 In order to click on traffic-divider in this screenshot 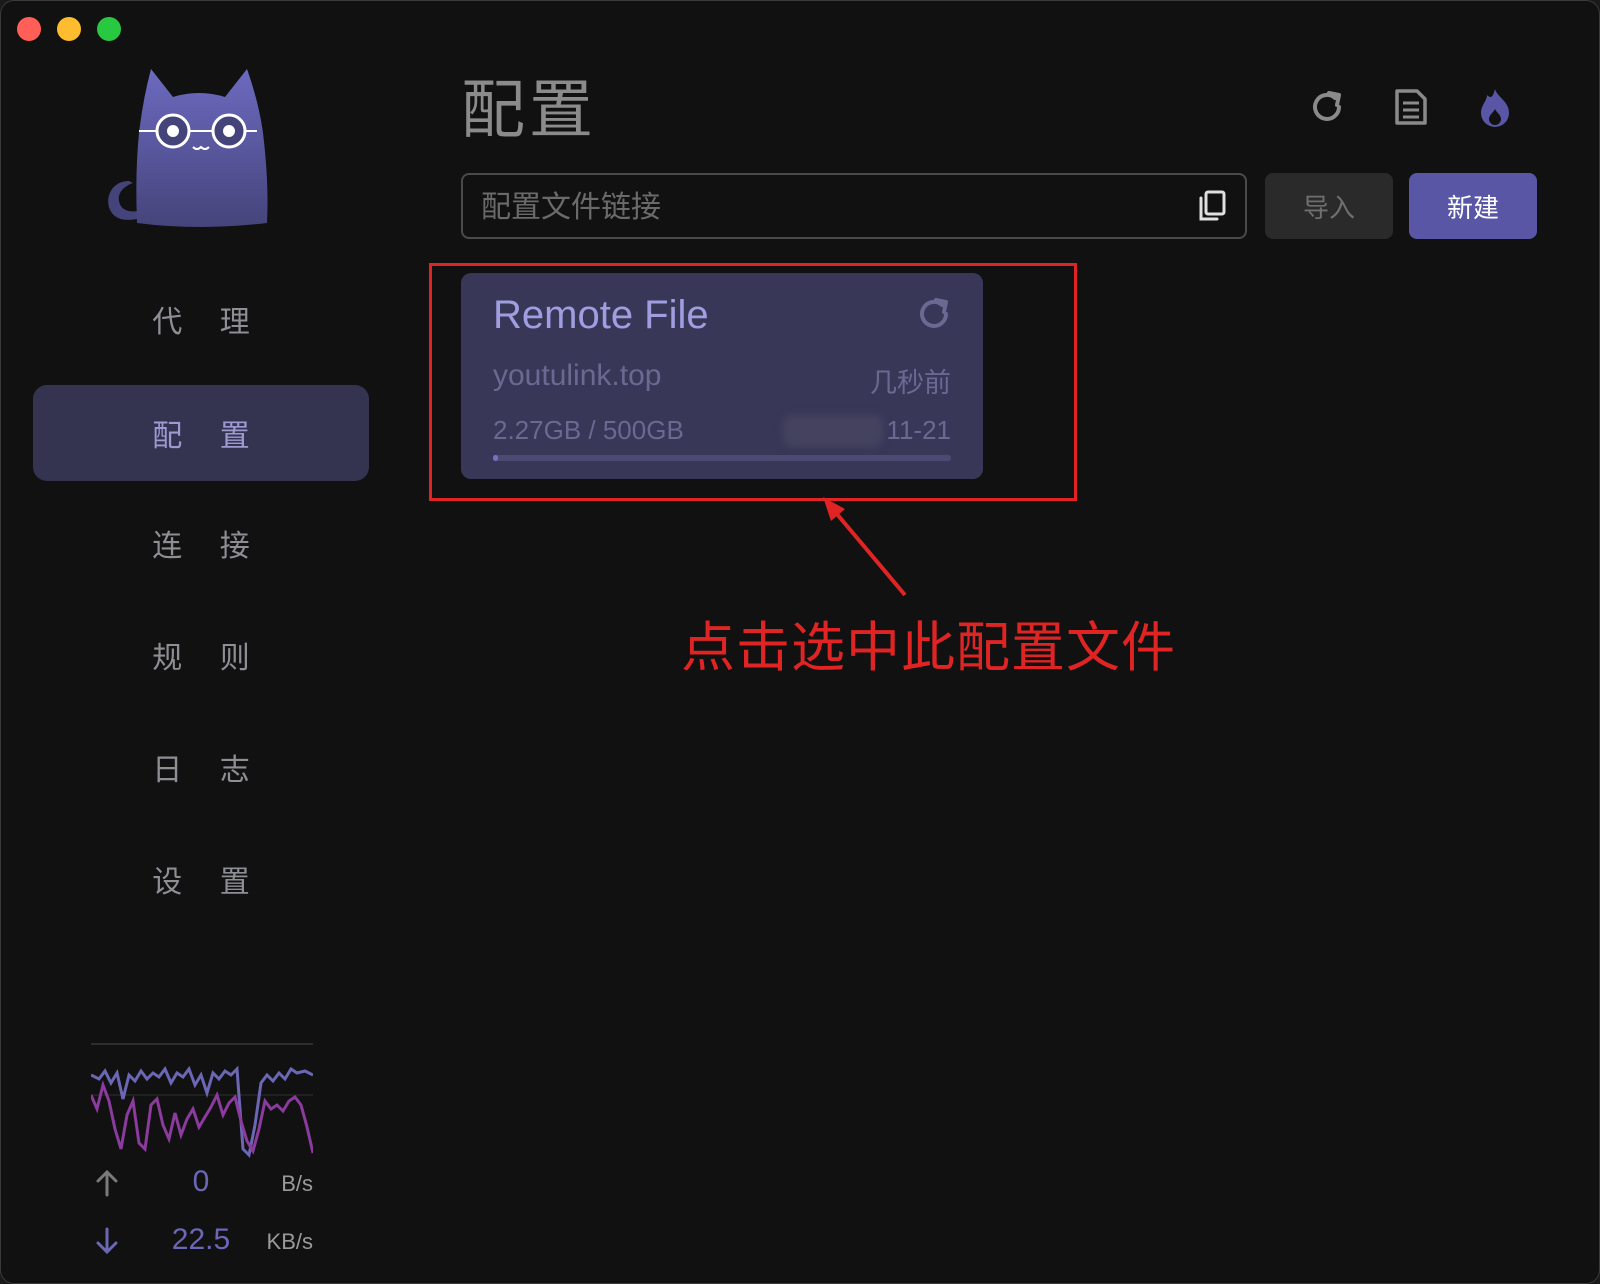, I will do `click(202, 1044)`.